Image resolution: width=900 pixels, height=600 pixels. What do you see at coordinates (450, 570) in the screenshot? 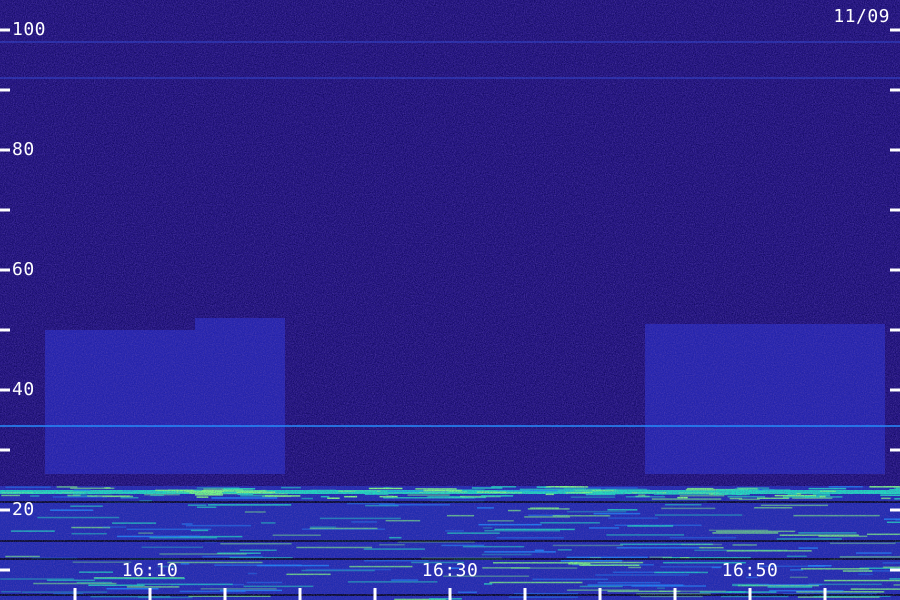
I see `x-tick-label: 16:30` at bounding box center [450, 570].